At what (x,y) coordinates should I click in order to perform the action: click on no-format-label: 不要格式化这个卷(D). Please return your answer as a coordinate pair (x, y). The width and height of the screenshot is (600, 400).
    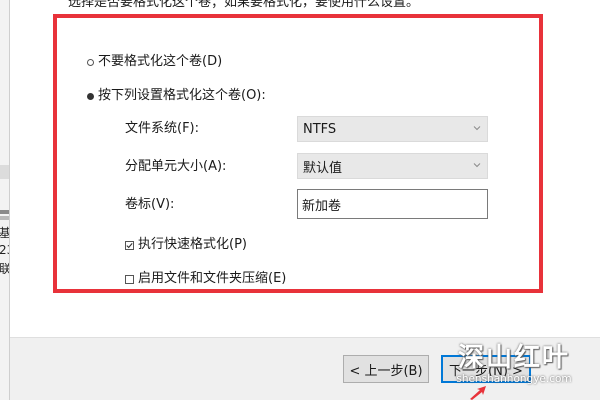
    Looking at the image, I should click on (160, 61).